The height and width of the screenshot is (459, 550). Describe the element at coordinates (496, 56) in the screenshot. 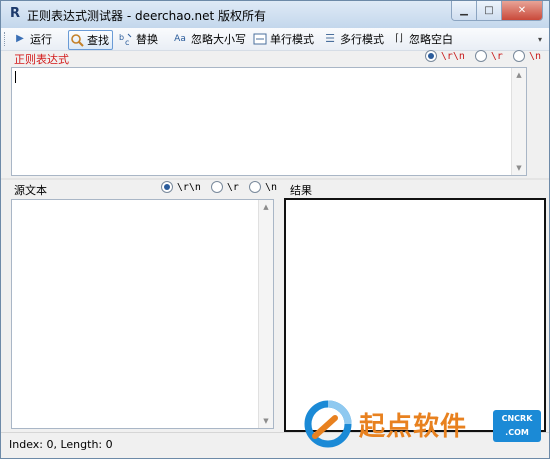

I see `regex-newline-cr-label: \r` at that location.